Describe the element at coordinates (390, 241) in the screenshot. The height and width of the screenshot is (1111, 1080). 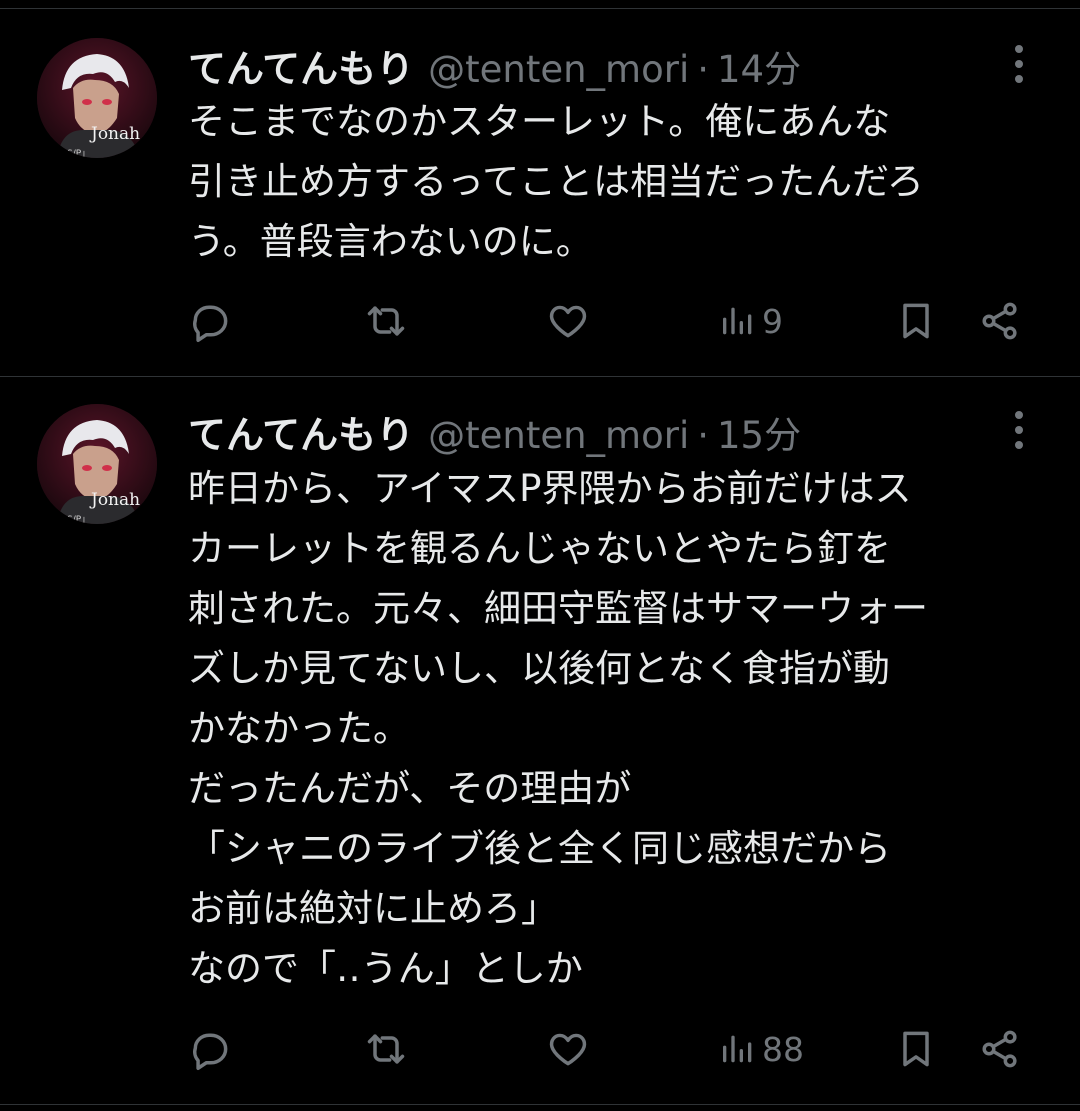
I see `tweet-text-line: う。普段言わないのに。` at that location.